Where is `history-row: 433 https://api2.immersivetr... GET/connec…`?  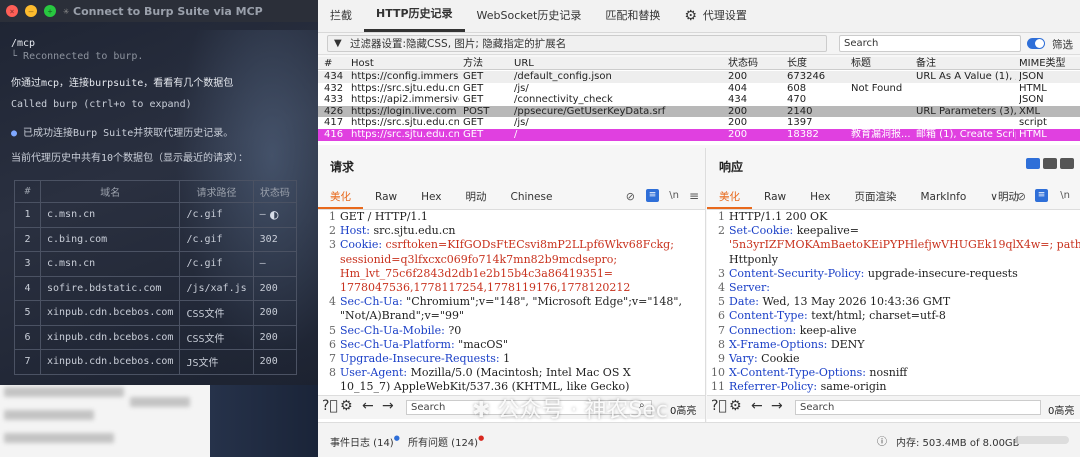 history-row: 433 https://api2.immersivetr... GET/connec… is located at coordinates (699, 100).